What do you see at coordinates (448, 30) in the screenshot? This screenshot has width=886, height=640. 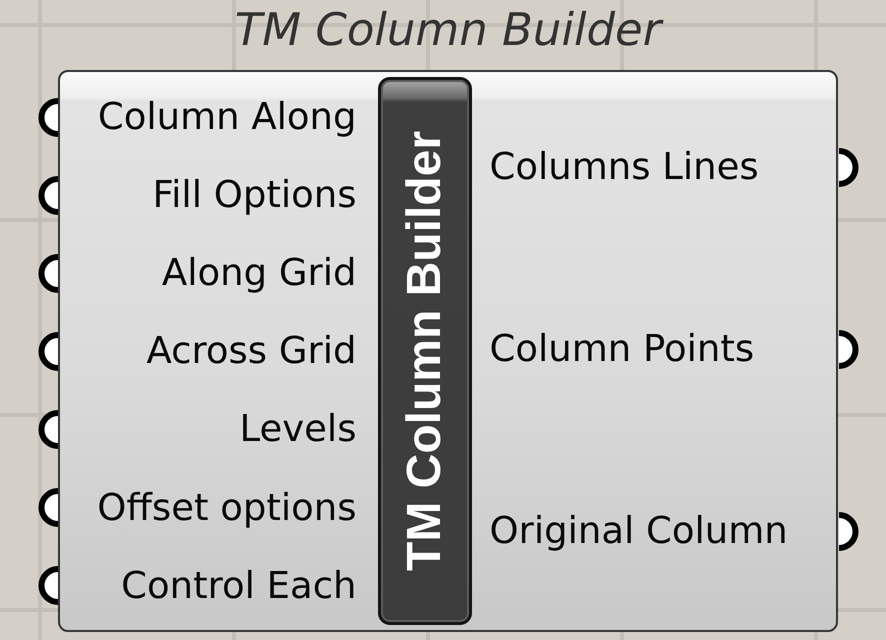 I see `component-title: TM Column Builder` at bounding box center [448, 30].